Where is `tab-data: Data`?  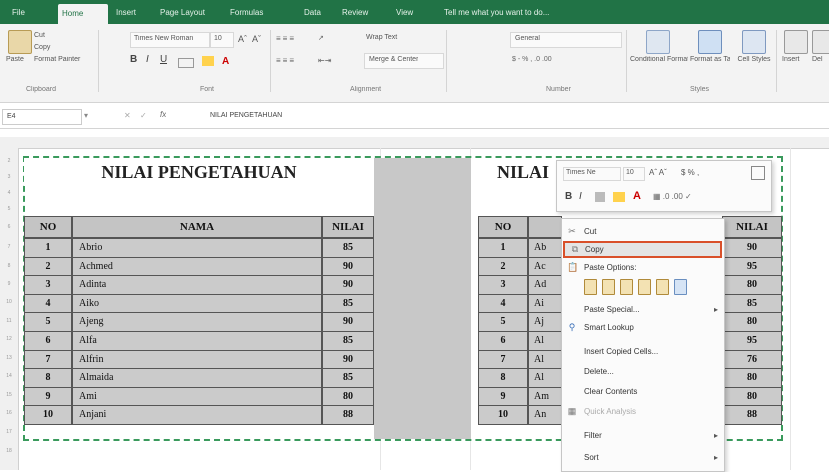 tab-data: Data is located at coordinates (315, 13).